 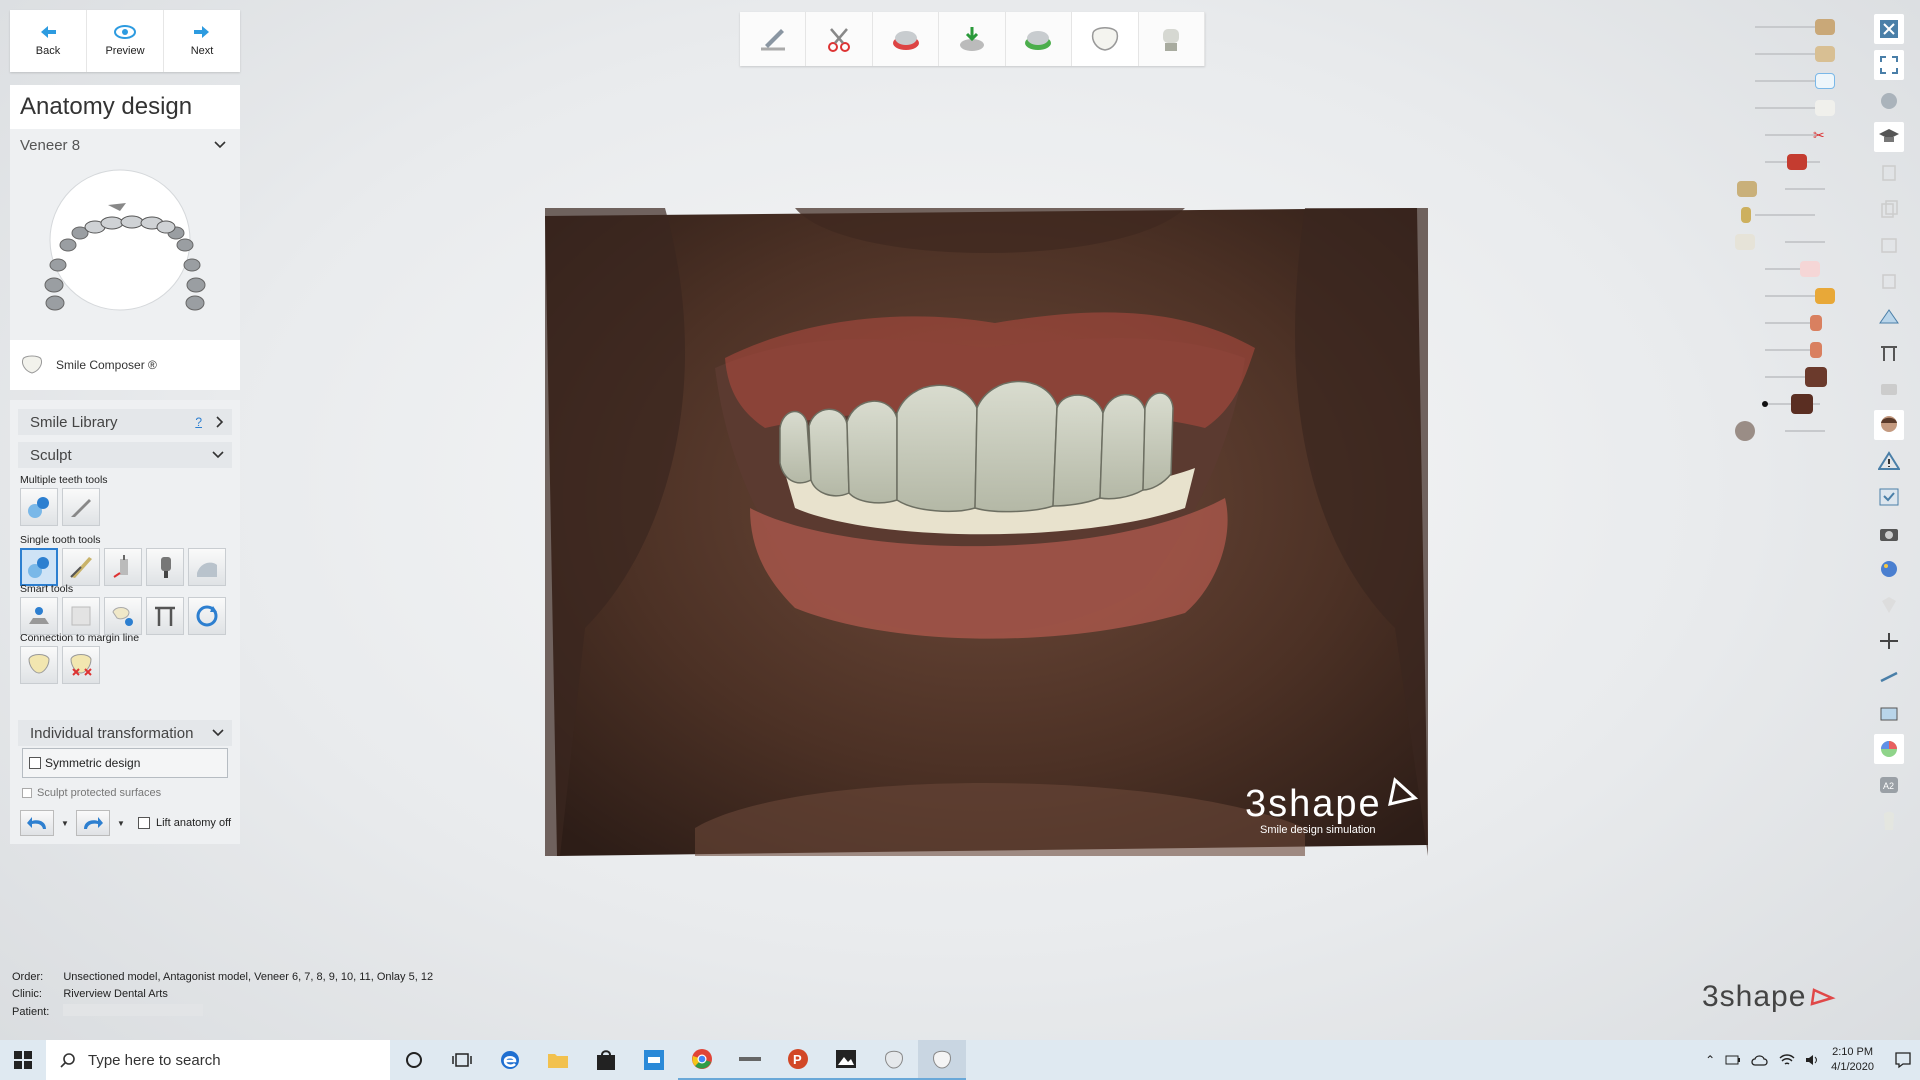 I want to click on next-button: Next, so click(x=202, y=41).